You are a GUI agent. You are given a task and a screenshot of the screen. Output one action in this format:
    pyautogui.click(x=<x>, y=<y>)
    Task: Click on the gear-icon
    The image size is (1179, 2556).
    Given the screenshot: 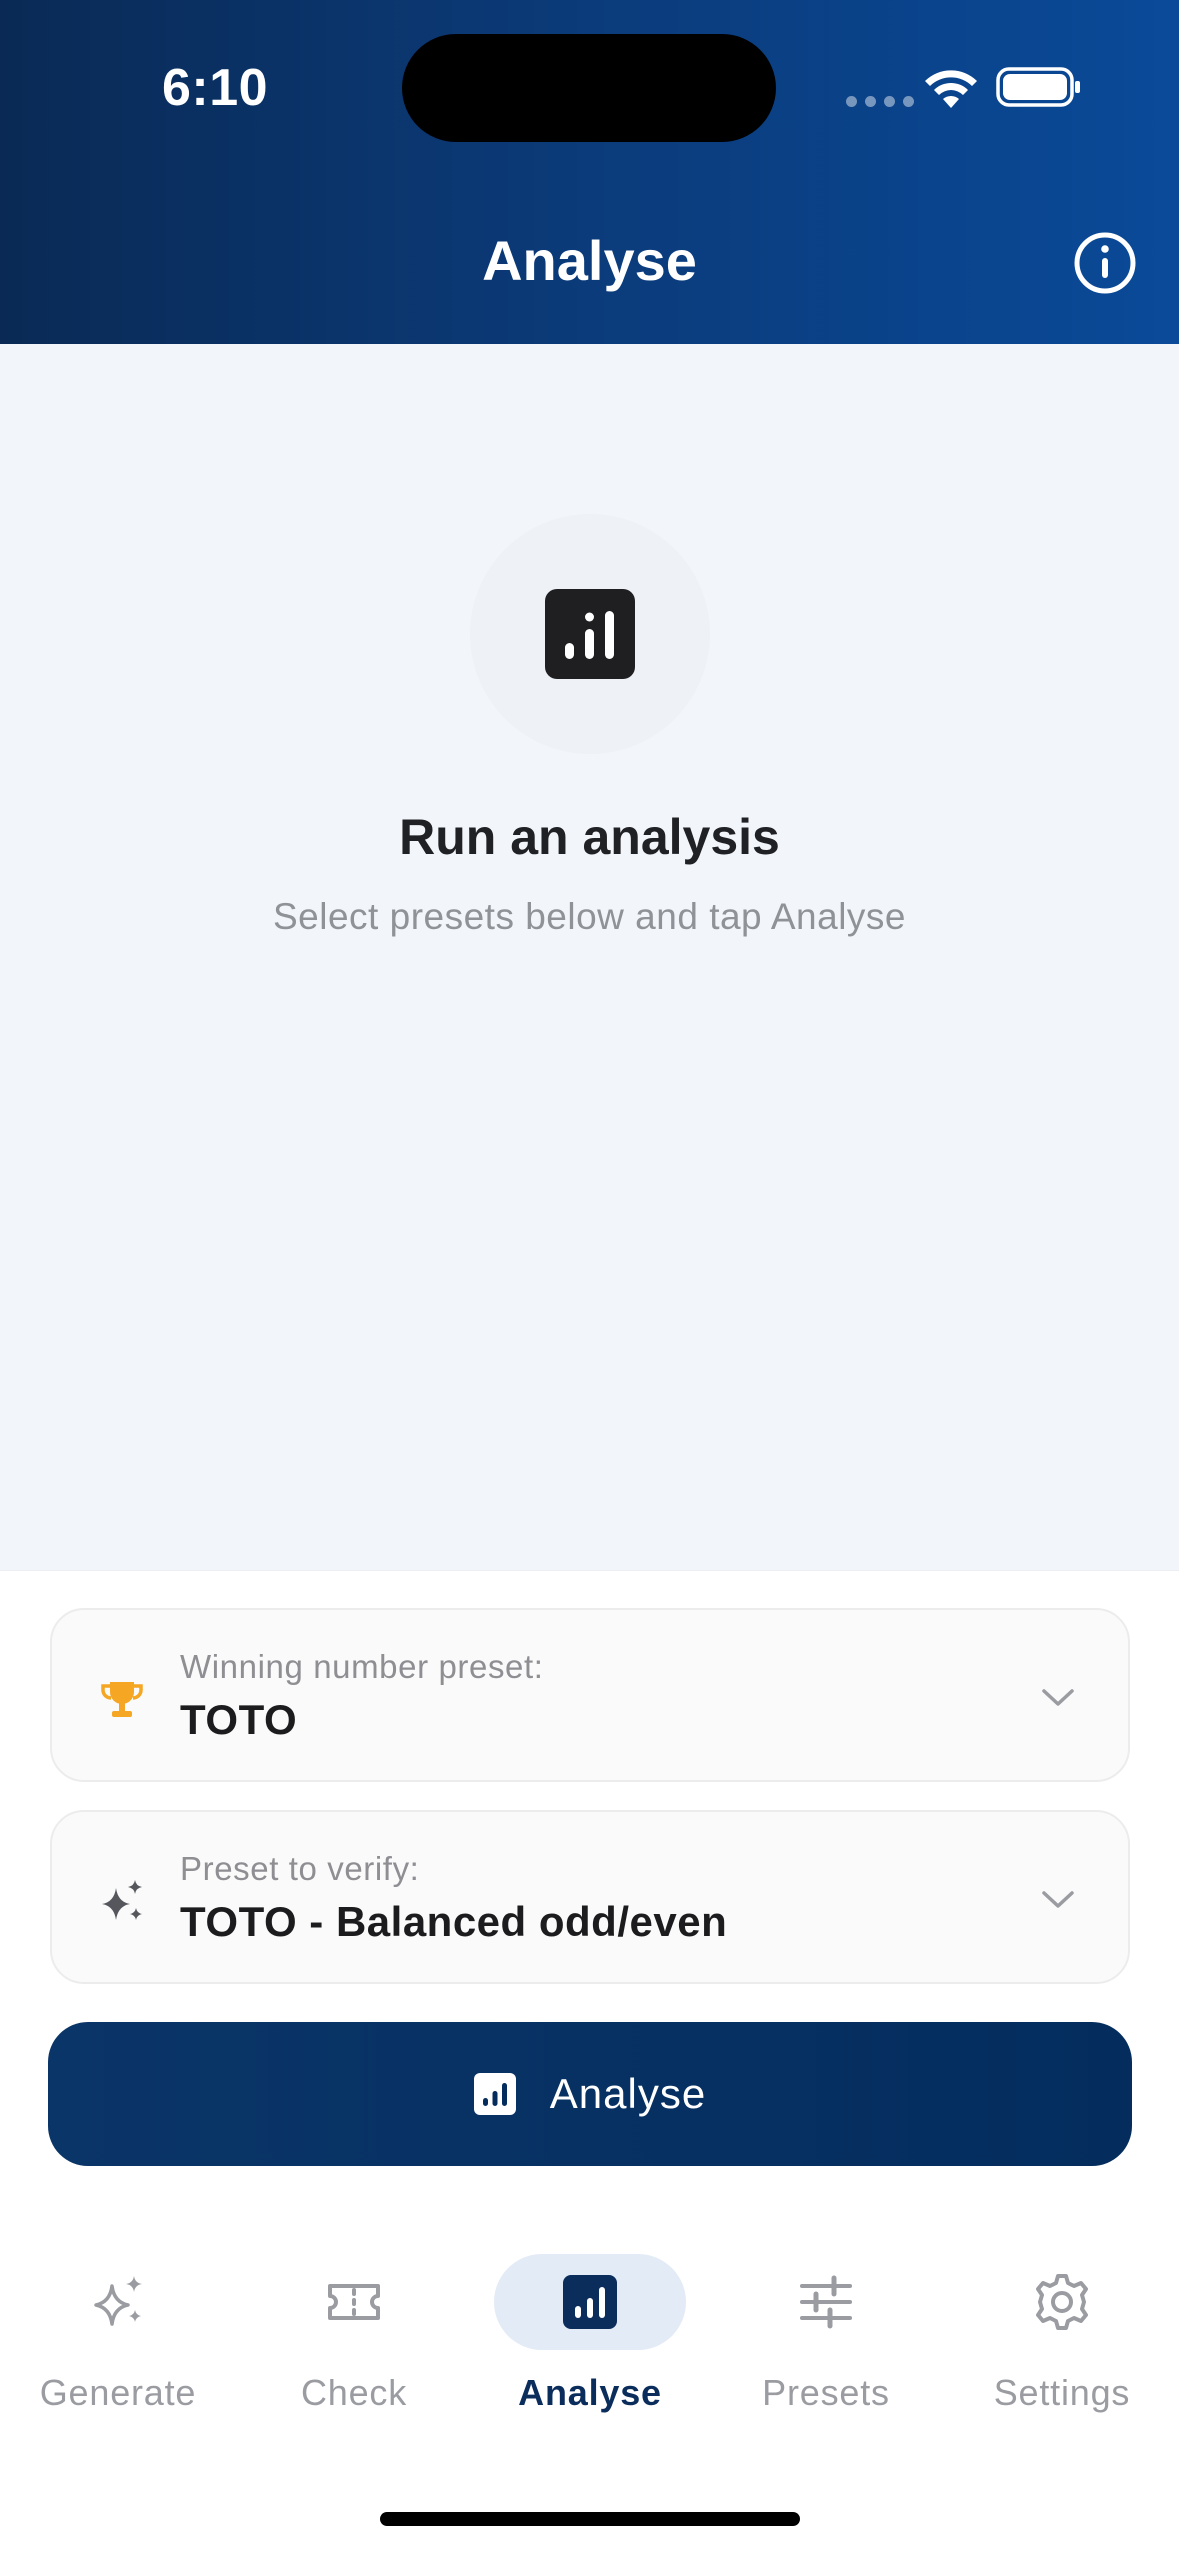 What is the action you would take?
    pyautogui.click(x=1062, y=2302)
    